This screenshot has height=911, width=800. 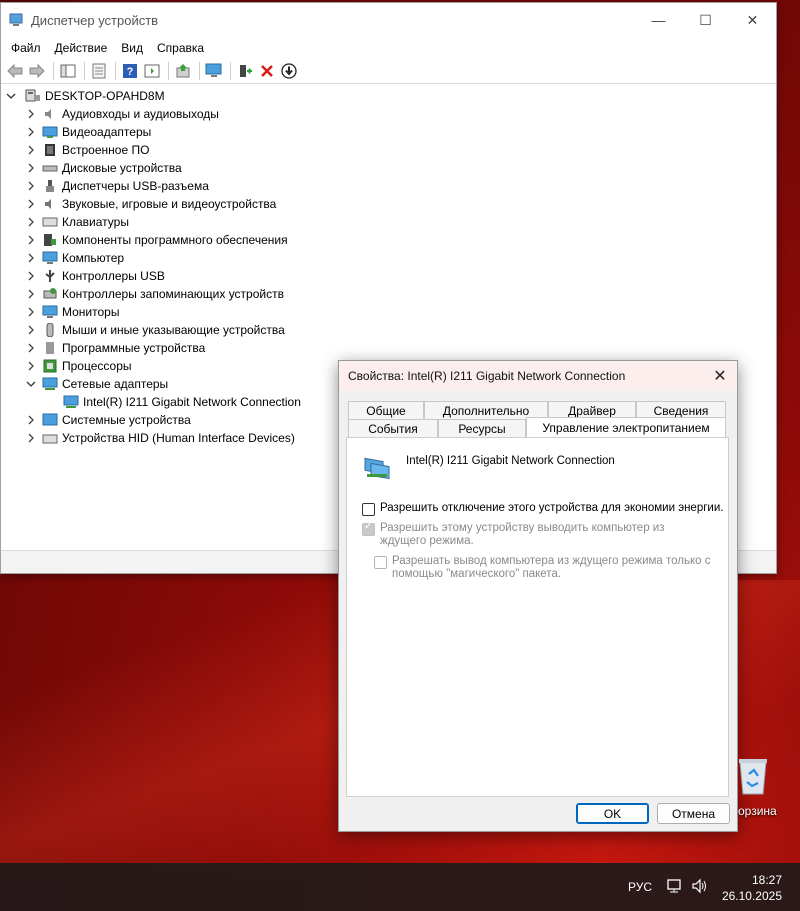 I want to click on tree-category-2: Встроенное ПО, so click(x=388, y=150).